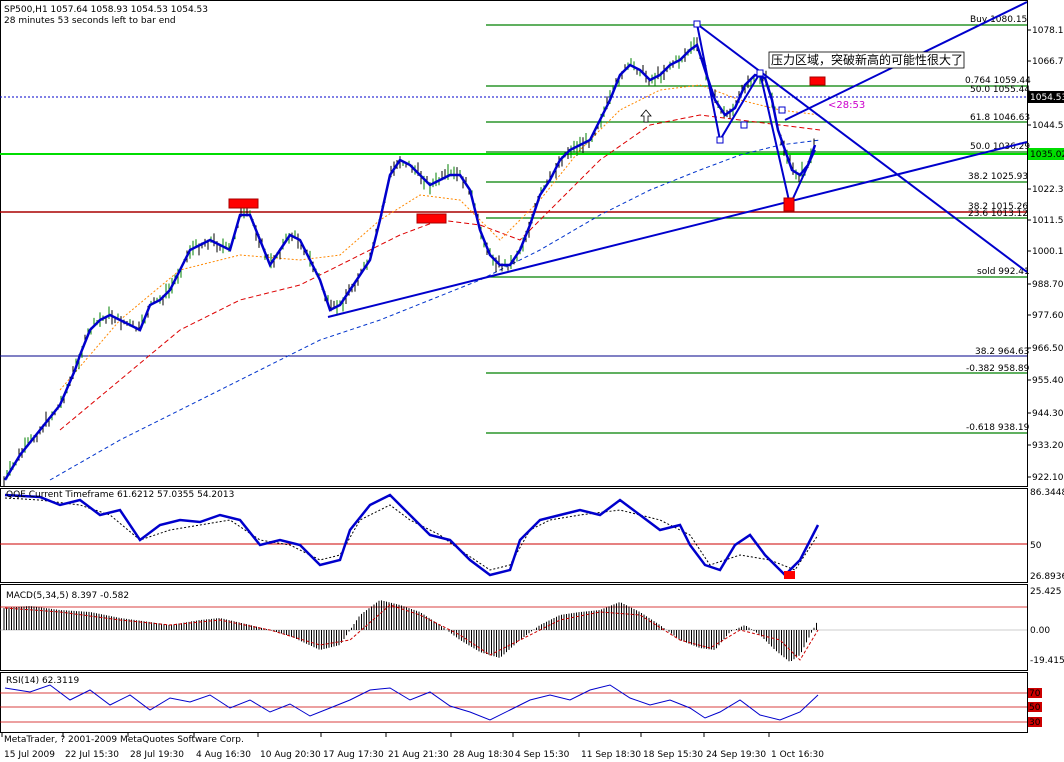 The height and width of the screenshot is (762, 1064). Describe the element at coordinates (1048, 252) in the screenshot. I see `price-tick-label: 1000.10` at that location.